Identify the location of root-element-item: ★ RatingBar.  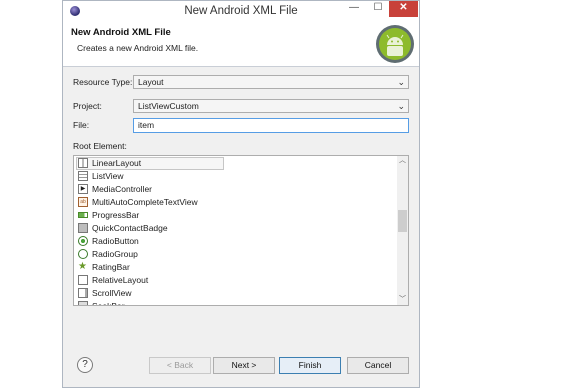
(236, 267).